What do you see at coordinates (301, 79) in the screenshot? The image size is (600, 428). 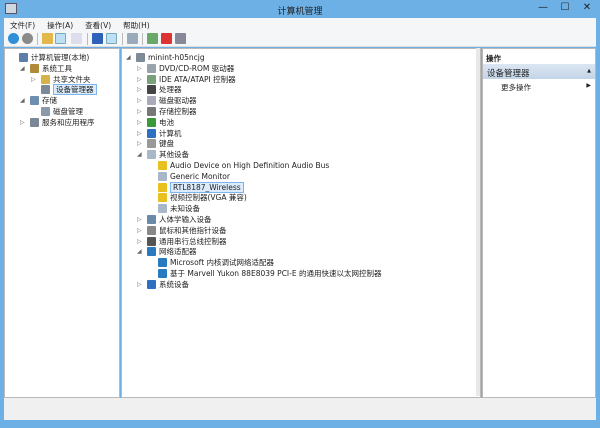 I see `tree-item: ▷ IDE ATA/ATAPI 控制器` at bounding box center [301, 79].